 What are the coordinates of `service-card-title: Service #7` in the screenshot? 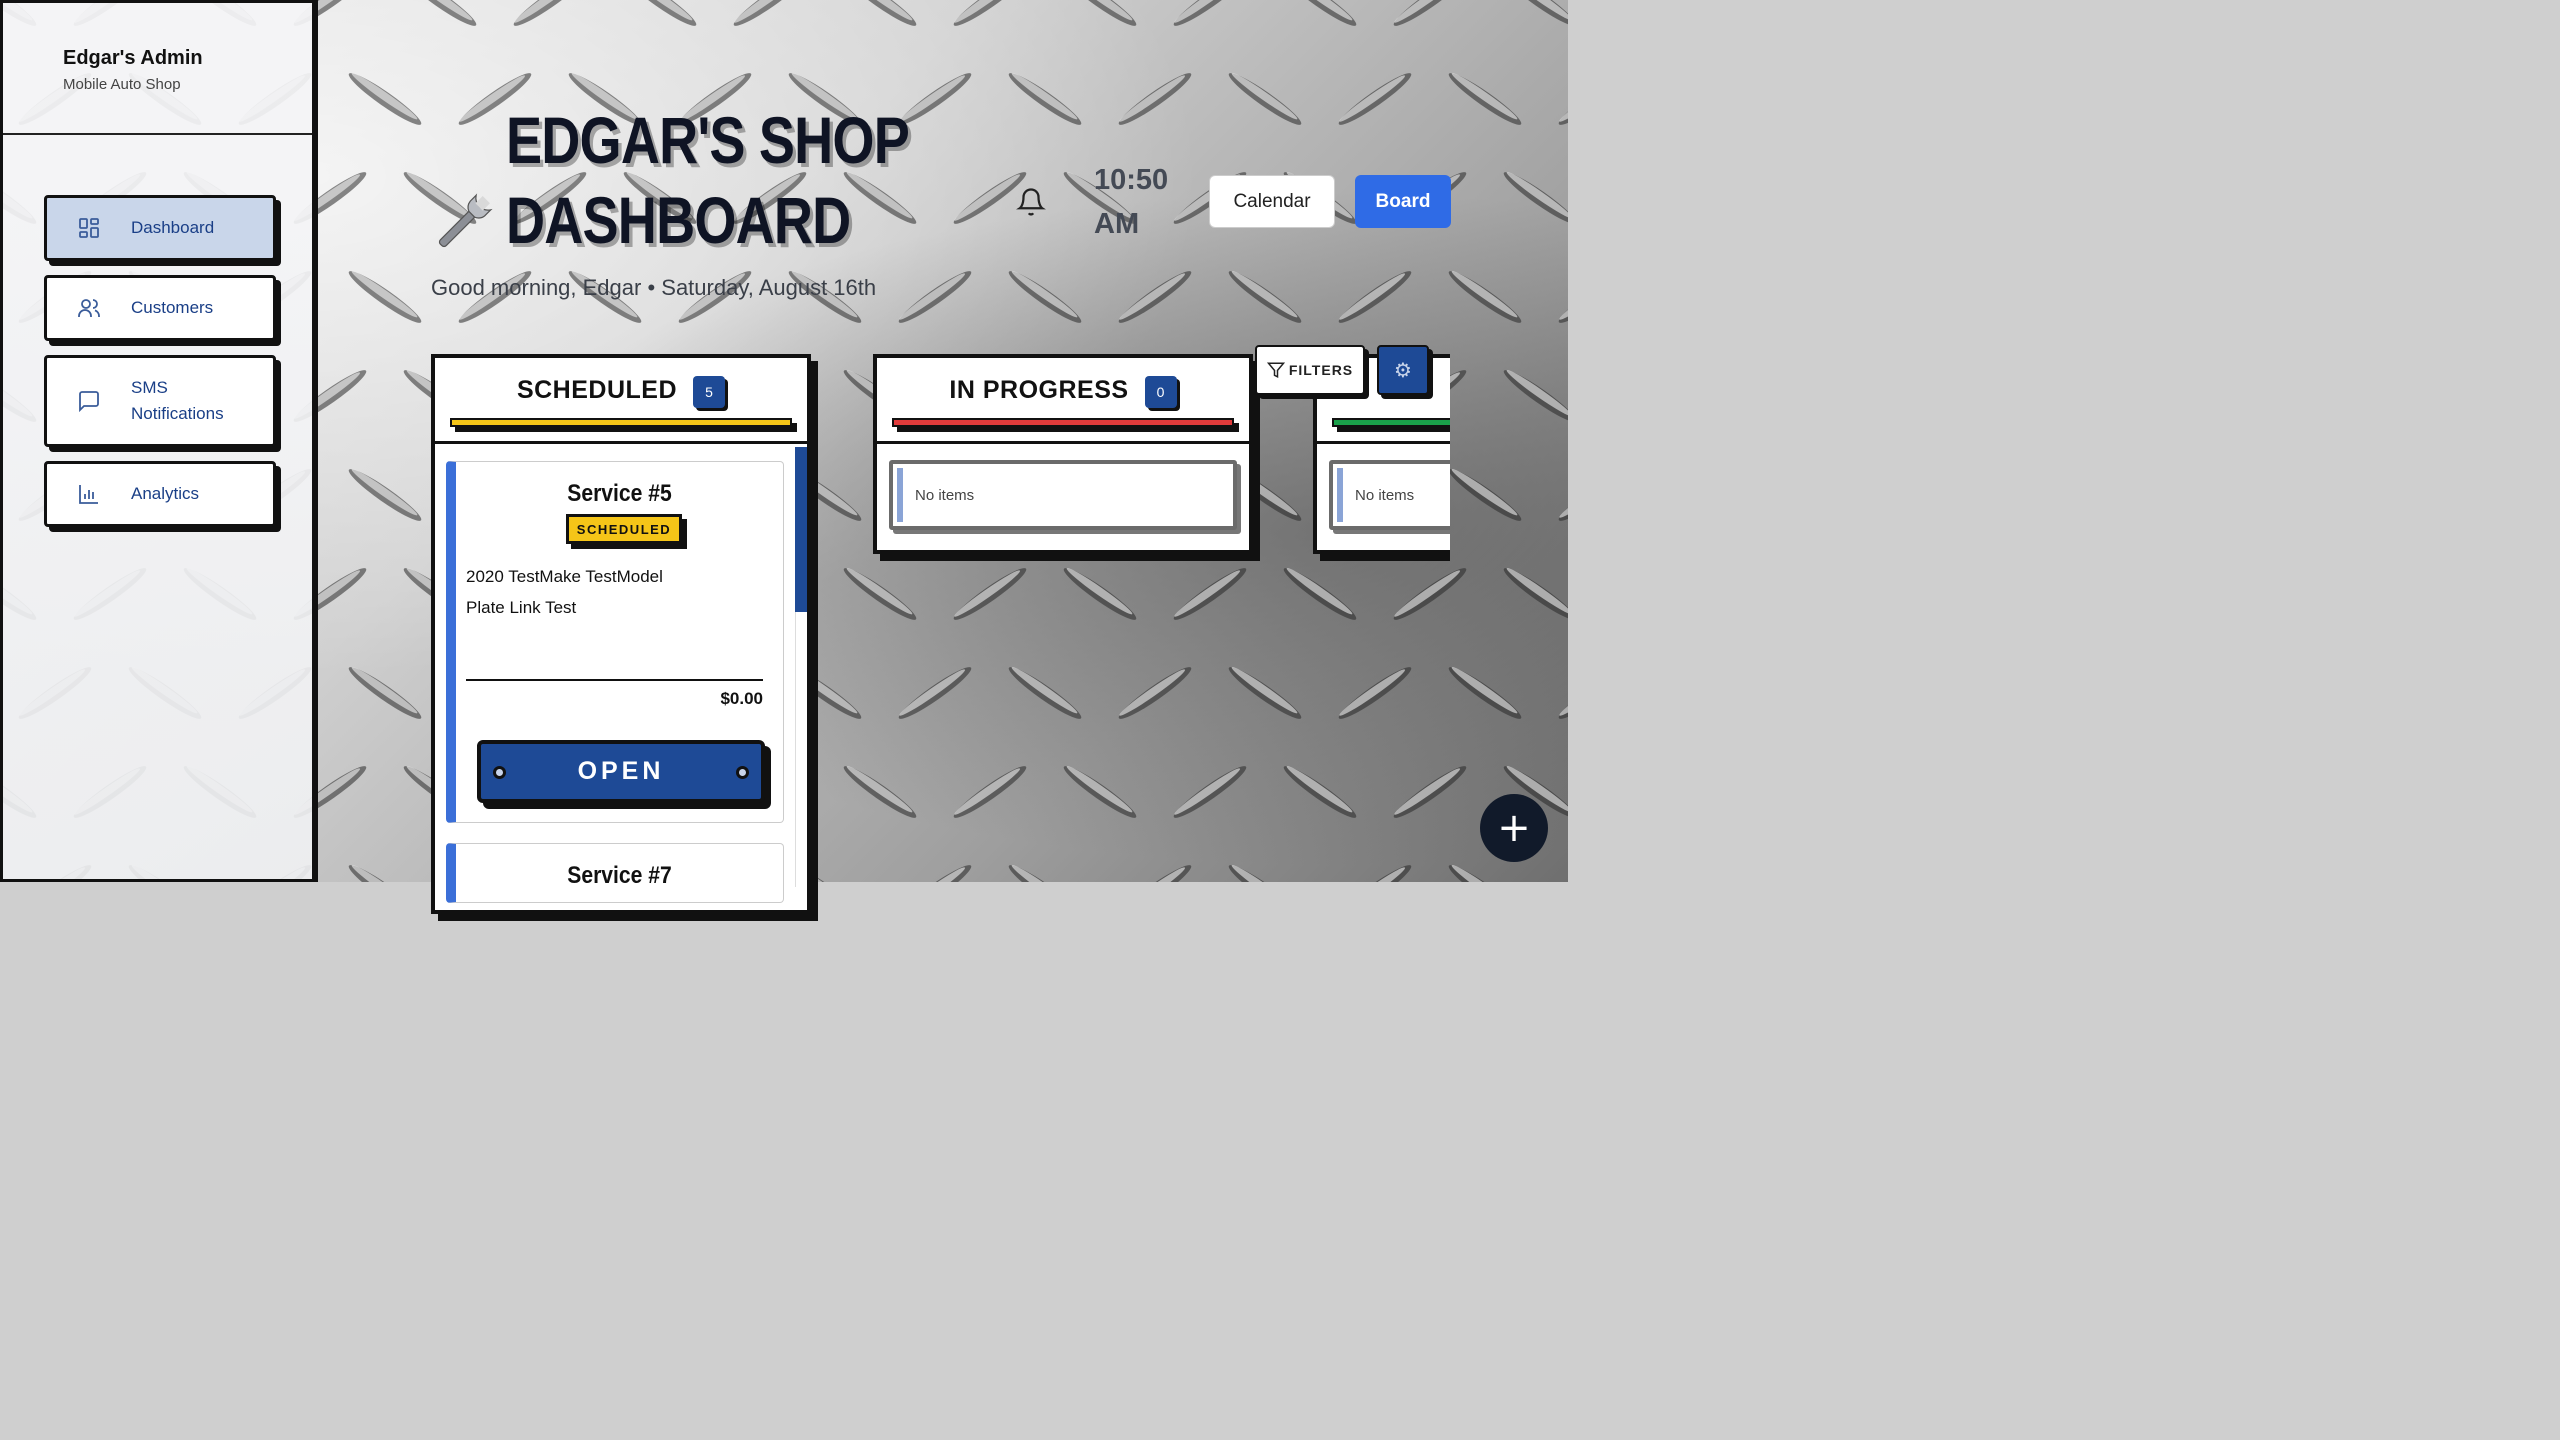 It's located at (619, 875).